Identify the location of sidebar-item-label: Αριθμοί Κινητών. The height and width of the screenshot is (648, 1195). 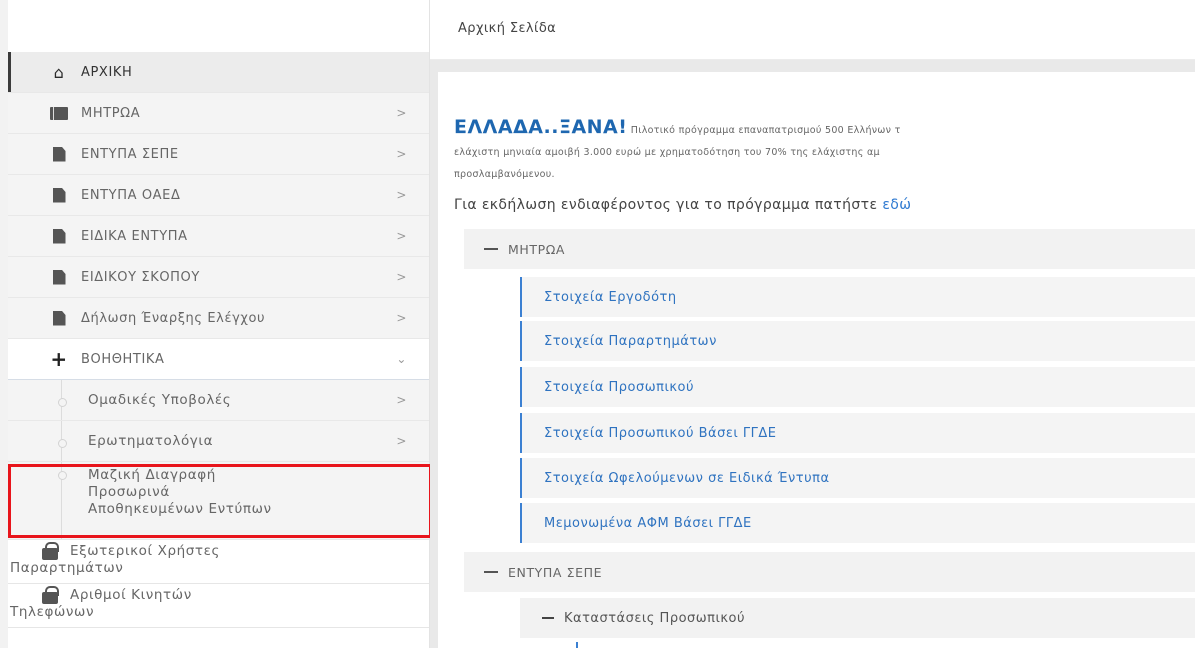
(131, 595).